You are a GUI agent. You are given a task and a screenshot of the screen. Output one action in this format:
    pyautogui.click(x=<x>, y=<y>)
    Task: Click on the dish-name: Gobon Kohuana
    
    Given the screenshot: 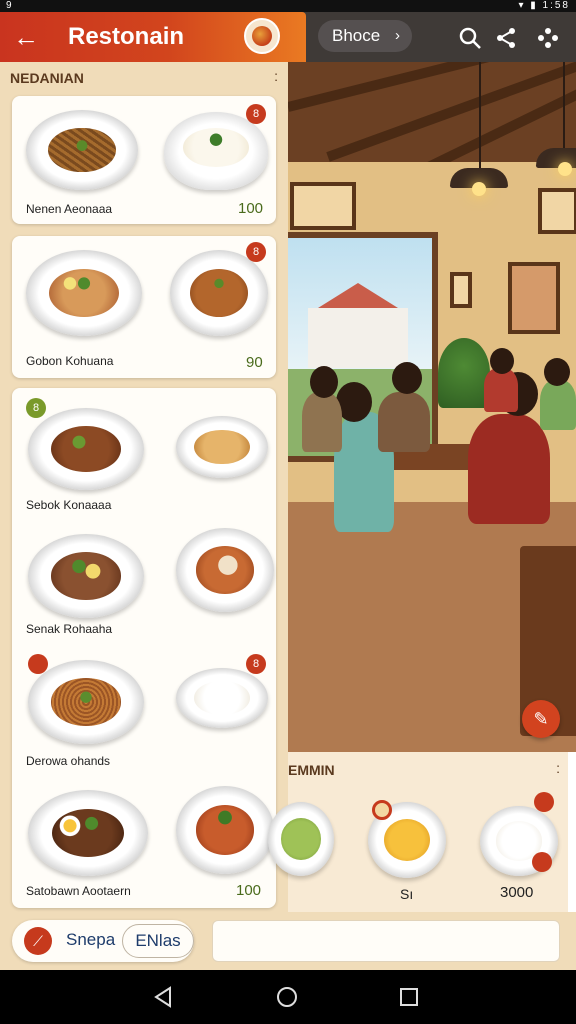 What is the action you would take?
    pyautogui.click(x=70, y=361)
    